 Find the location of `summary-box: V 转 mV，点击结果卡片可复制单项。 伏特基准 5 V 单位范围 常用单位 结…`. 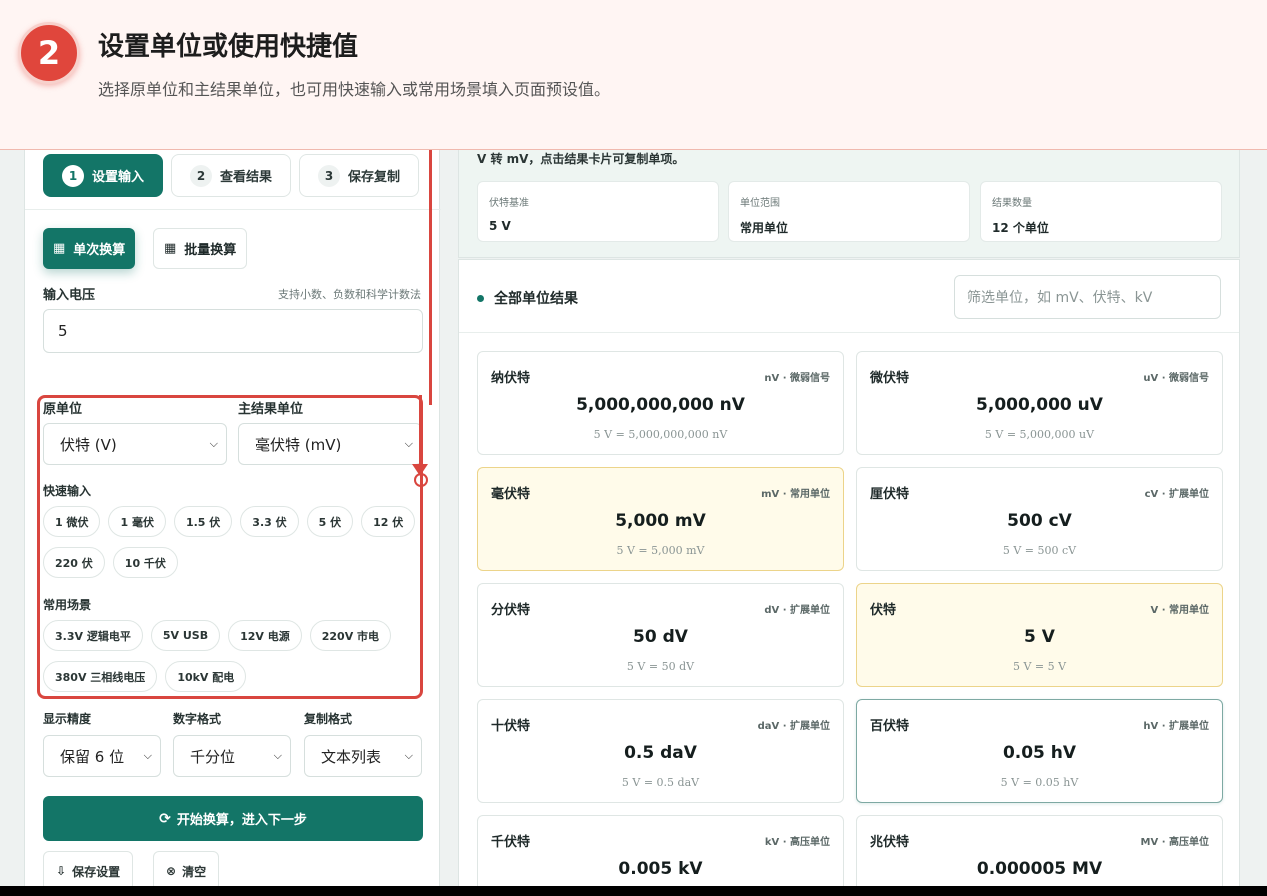

summary-box: V 转 mV，点击结果卡片可复制单项。 伏特基准 5 V 单位范围 常用单位 结… is located at coordinates (849, 199).